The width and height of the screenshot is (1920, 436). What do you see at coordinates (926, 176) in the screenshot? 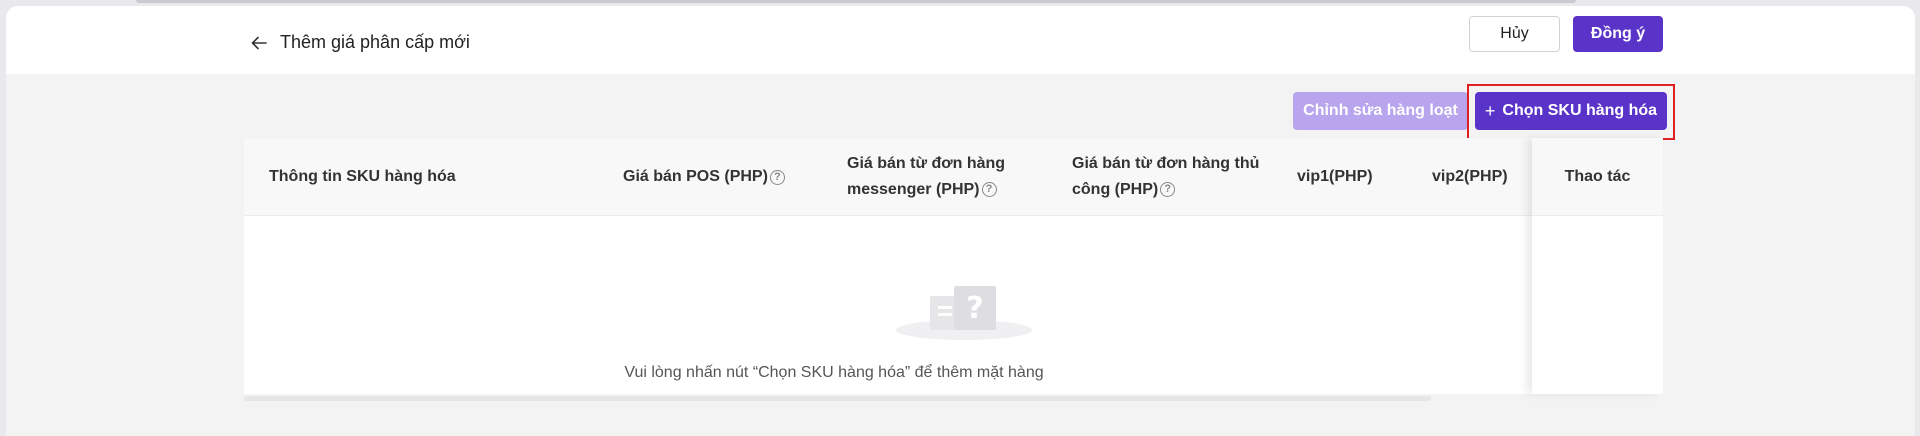
I see `column-header-messenger-price: Giá bán từ đơn hàng messenger (PHP)?` at bounding box center [926, 176].